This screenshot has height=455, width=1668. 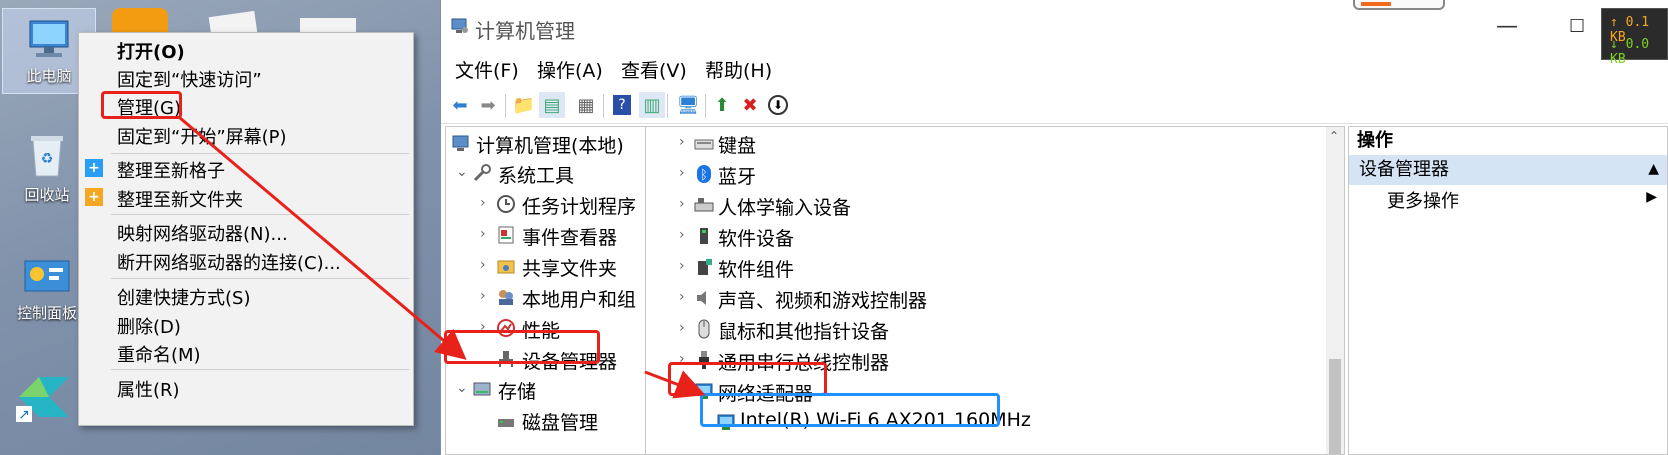 What do you see at coordinates (822, 299) in the screenshot?
I see `device-sound-controllers: 声音、视频和游戏控制器` at bounding box center [822, 299].